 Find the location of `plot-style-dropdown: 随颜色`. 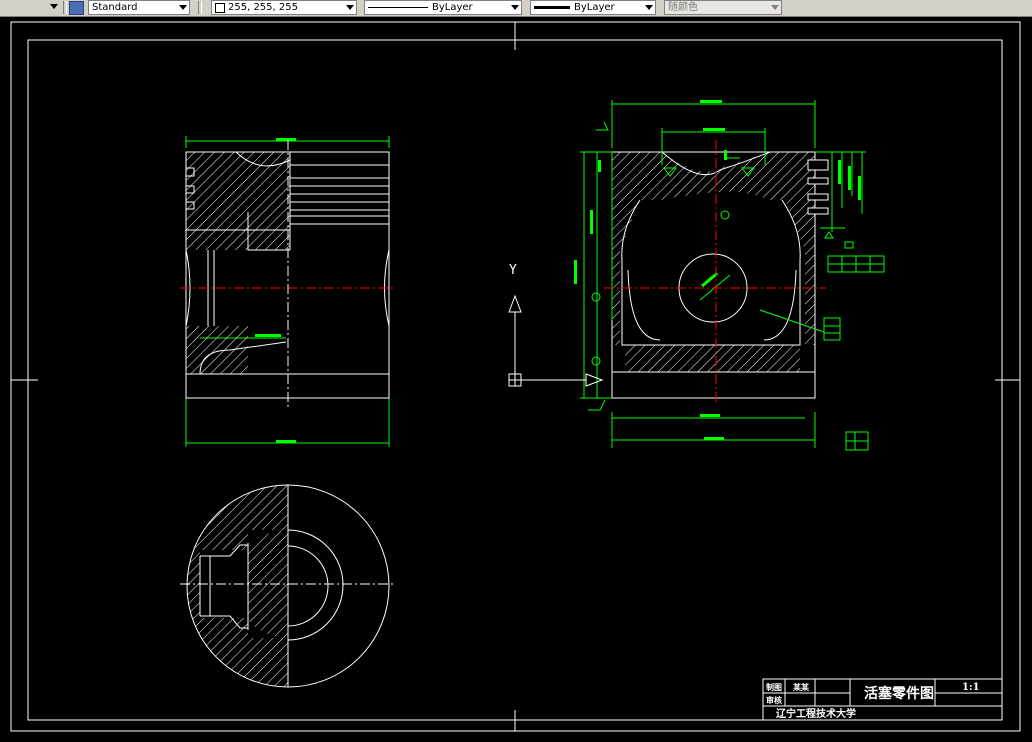

plot-style-dropdown: 随颜色 is located at coordinates (723, 7).